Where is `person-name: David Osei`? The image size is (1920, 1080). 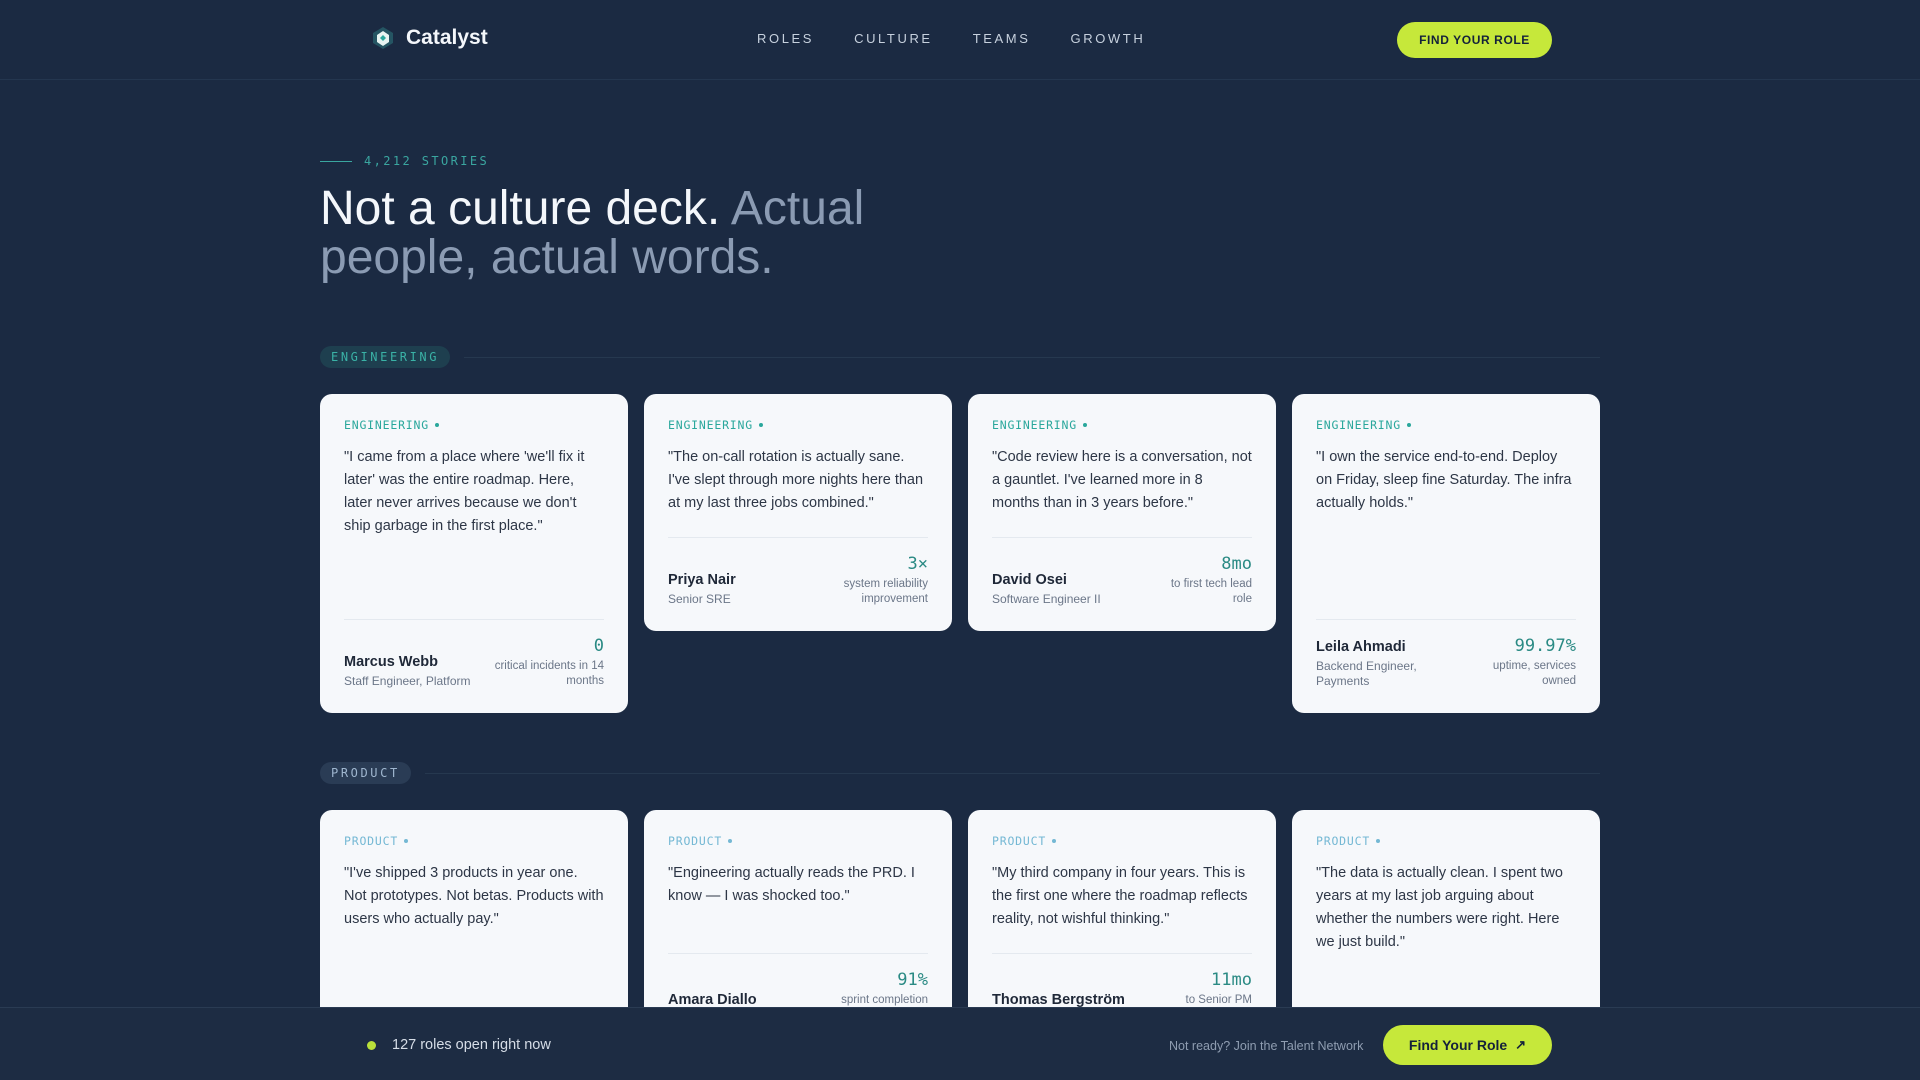 person-name: David Osei is located at coordinates (1029, 580).